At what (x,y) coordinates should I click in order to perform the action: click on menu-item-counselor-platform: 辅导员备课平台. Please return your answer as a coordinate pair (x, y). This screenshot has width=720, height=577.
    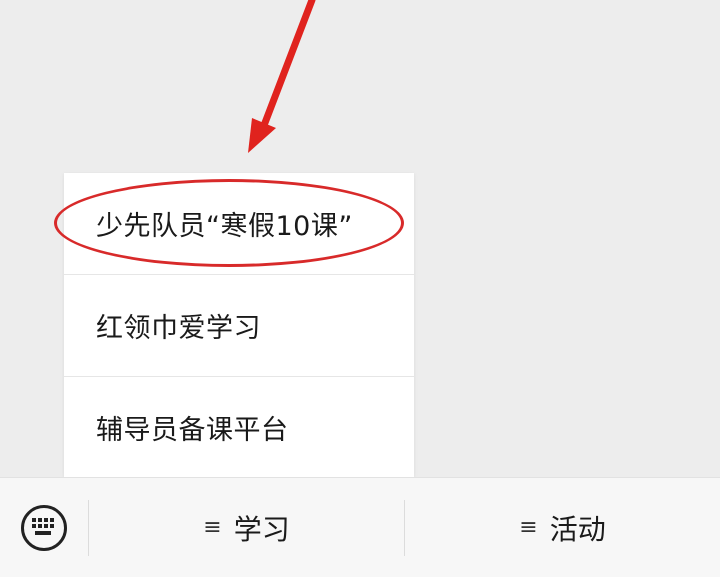
    Looking at the image, I should click on (239, 426).